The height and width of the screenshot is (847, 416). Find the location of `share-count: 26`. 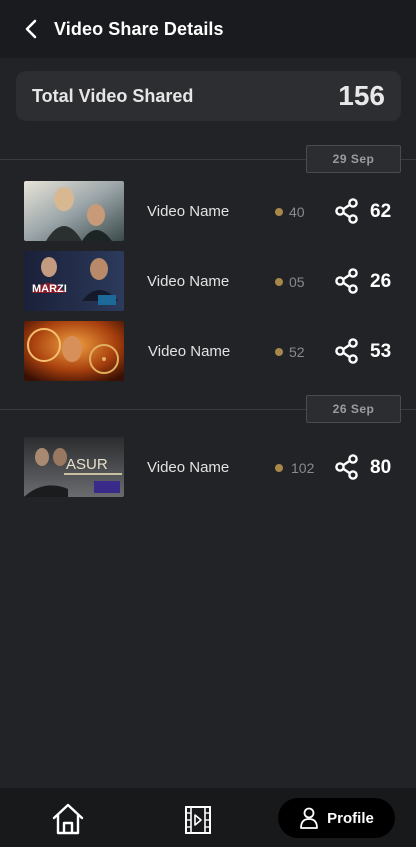

share-count: 26 is located at coordinates (381, 281).